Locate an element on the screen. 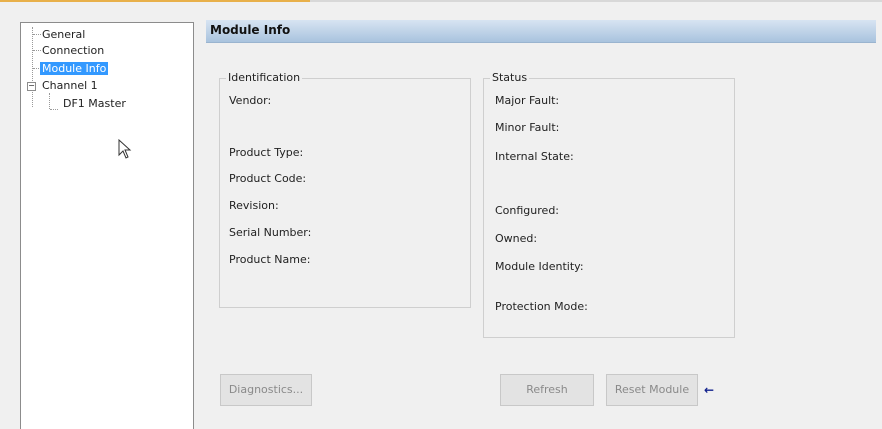 This screenshot has height=429, width=882. group-title: Status is located at coordinates (510, 77).